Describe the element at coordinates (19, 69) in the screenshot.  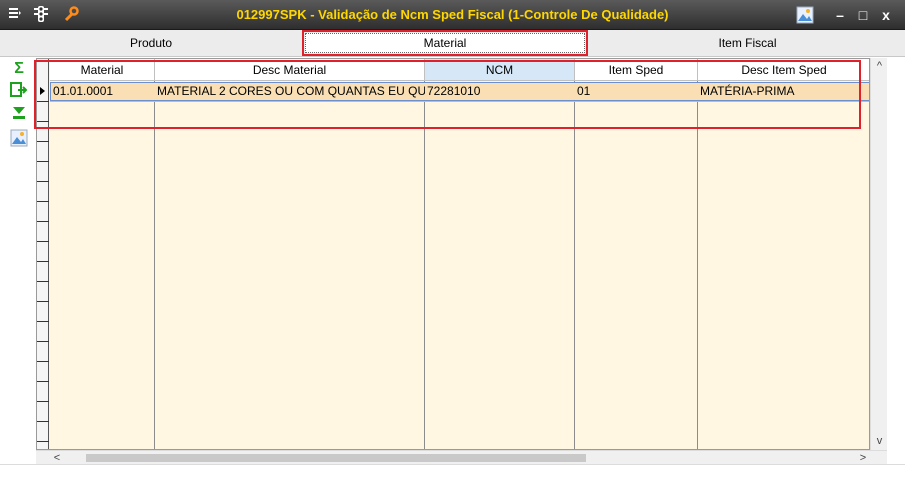
I see `sum-icon: Σ` at that location.